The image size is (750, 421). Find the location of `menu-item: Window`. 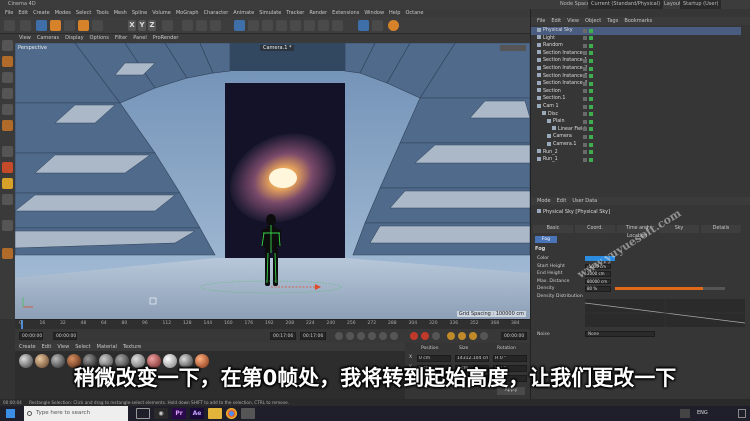

menu-item: Window is located at coordinates (374, 13).